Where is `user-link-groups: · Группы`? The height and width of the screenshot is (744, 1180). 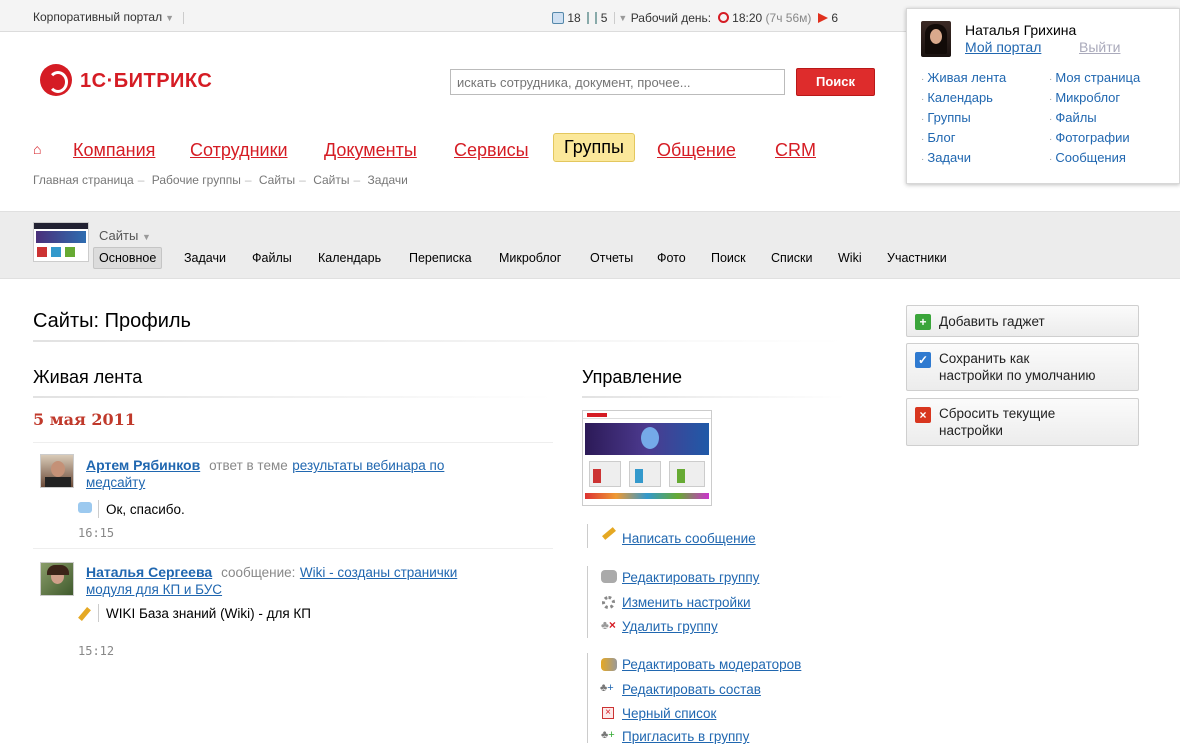
user-link-groups: · Группы is located at coordinates (963, 119).